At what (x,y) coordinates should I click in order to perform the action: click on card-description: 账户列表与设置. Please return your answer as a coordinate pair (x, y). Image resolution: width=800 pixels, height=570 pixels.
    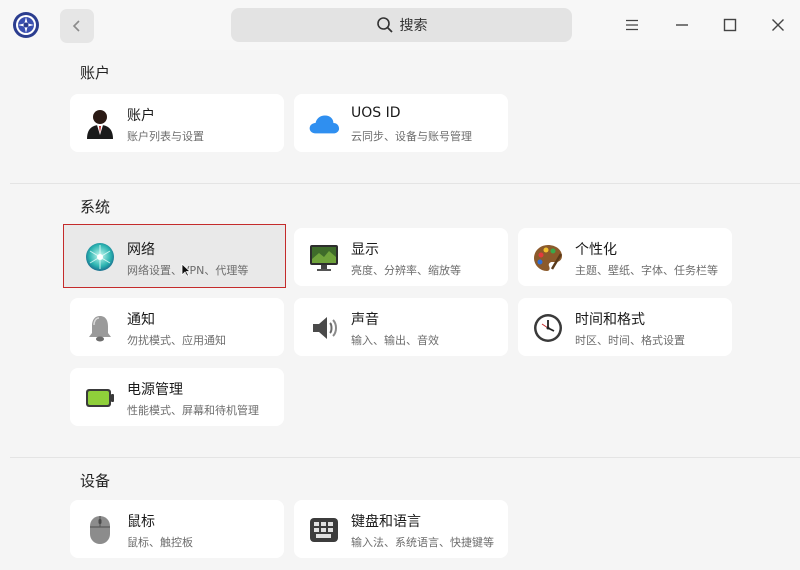
    Looking at the image, I should click on (165, 136).